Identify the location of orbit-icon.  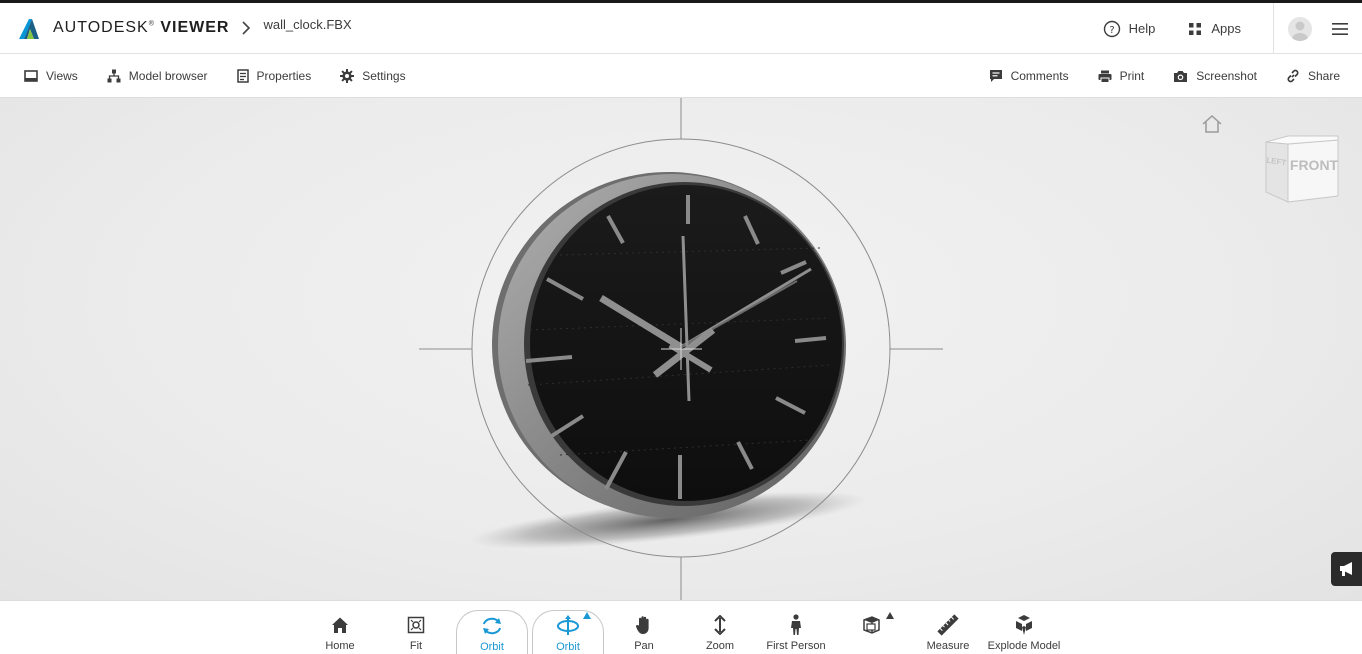
(492, 626).